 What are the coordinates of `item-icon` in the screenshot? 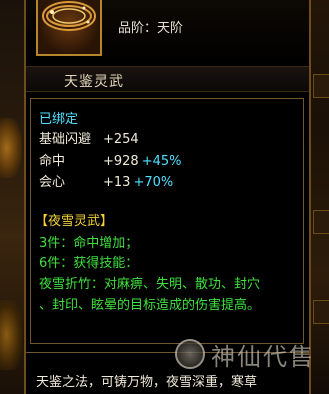 It's located at (69, 28).